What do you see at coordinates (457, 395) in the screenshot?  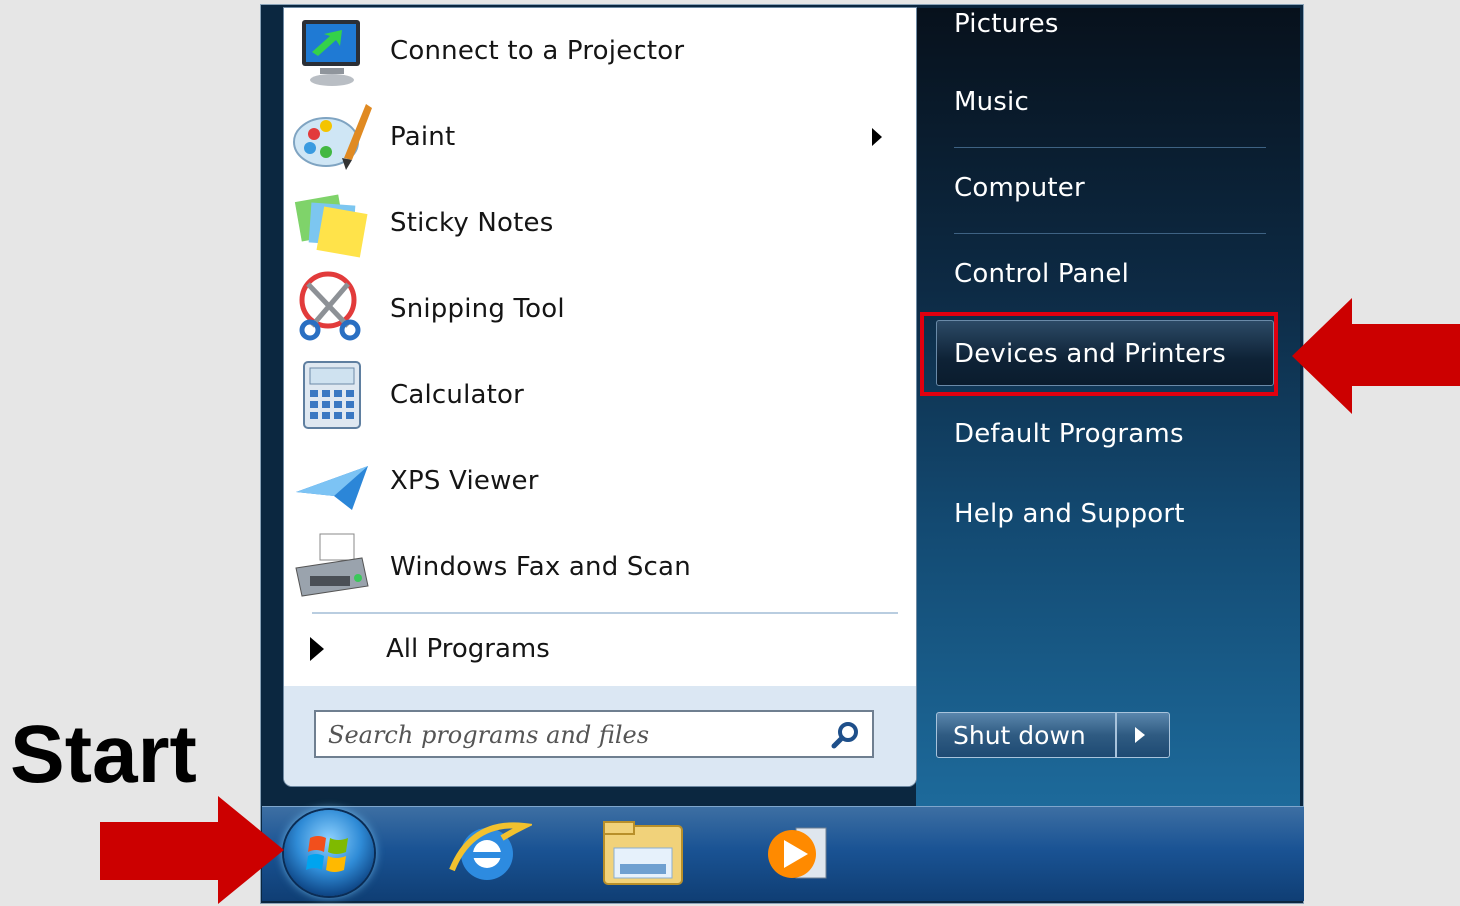 I see `program-label: Calculator` at bounding box center [457, 395].